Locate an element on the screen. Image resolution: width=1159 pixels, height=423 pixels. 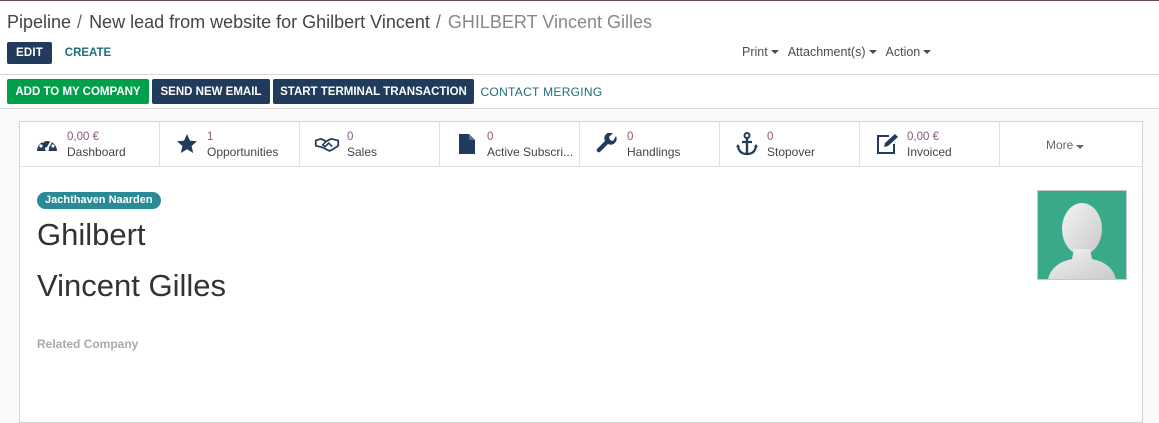
start-terminal-transaction-button: START TERMINAL TRANSACTION is located at coordinates (373, 91).